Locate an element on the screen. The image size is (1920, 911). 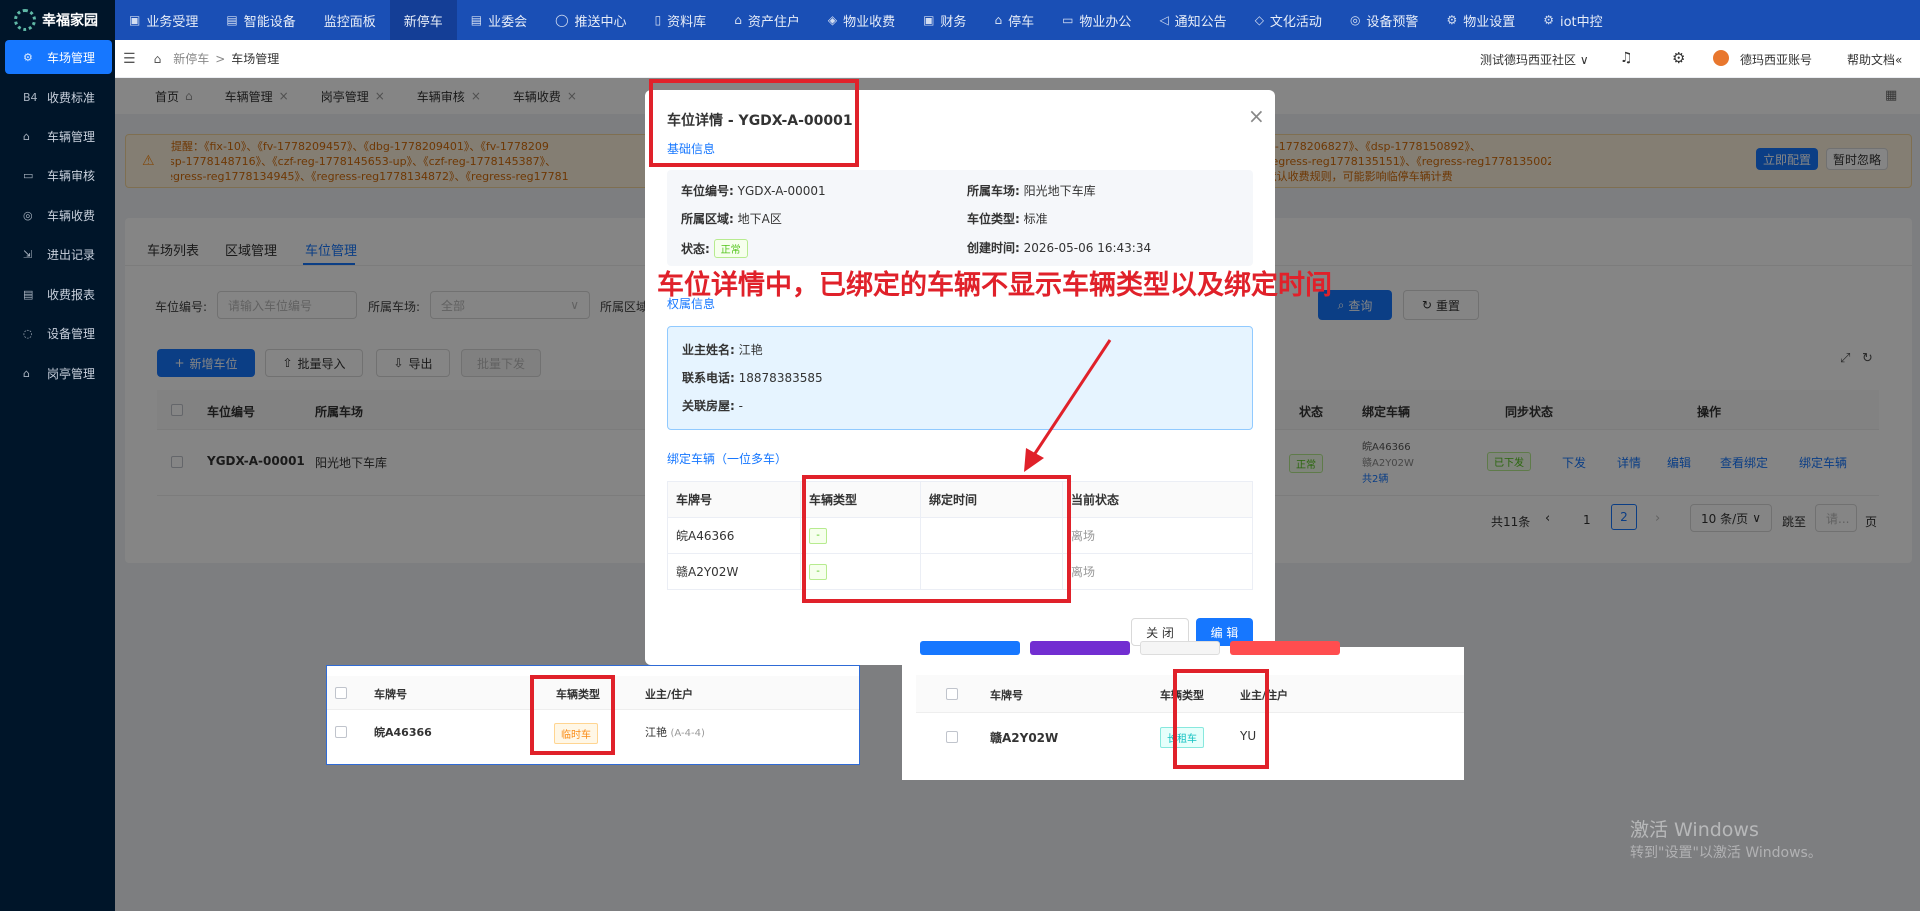
logo-icon is located at coordinates (25, 20).